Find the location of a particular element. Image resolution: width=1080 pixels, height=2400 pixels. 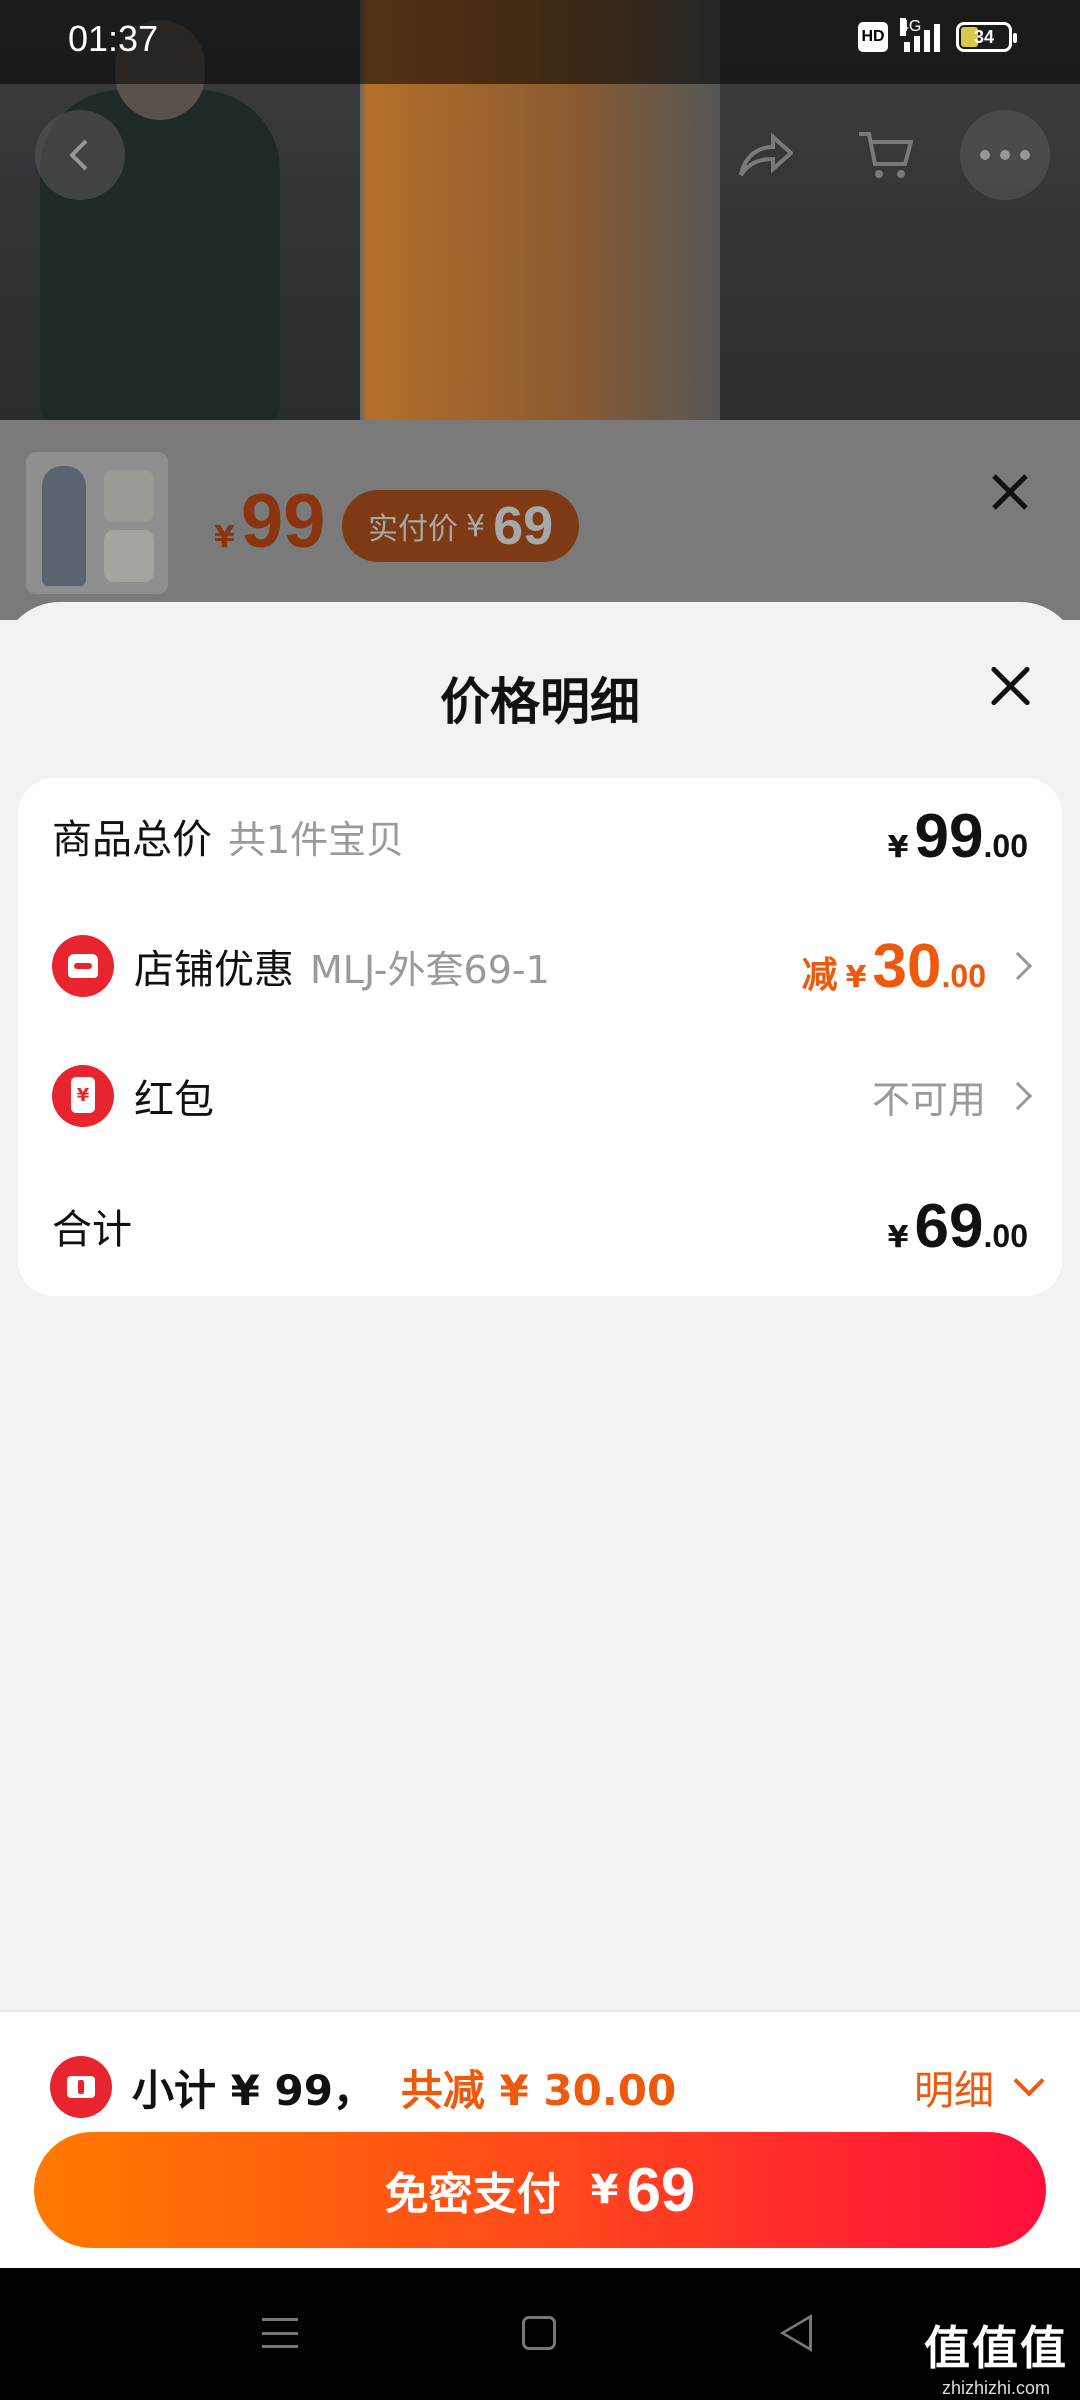

checkout-bar: 小计 ¥ 99， 共减 ¥ 30.00 明细 免密支付 ¥ 69 is located at coordinates (540, 2139).